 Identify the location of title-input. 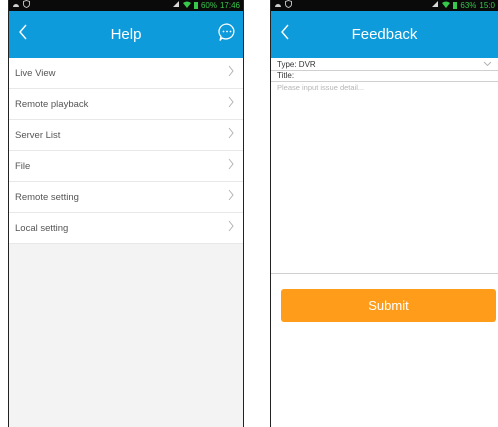
(394, 76).